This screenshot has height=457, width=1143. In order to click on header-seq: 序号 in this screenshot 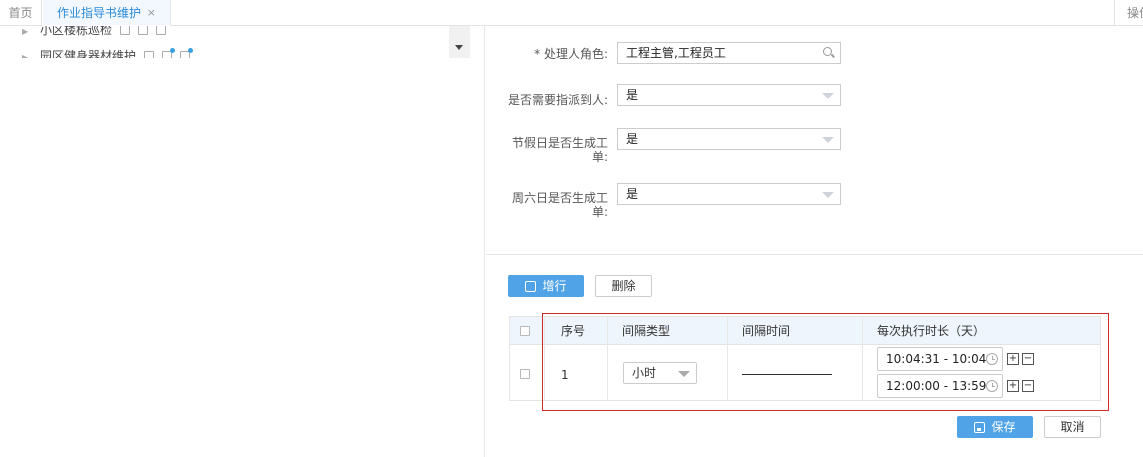, I will do `click(573, 331)`.